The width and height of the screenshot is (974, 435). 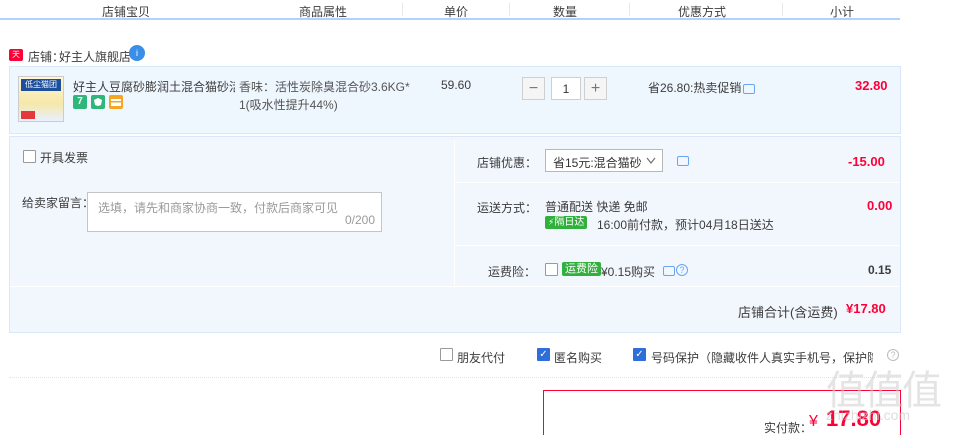 What do you see at coordinates (685, 225) in the screenshot?
I see `shipping-eta: 16:00前付款，预计04月18日送达` at bounding box center [685, 225].